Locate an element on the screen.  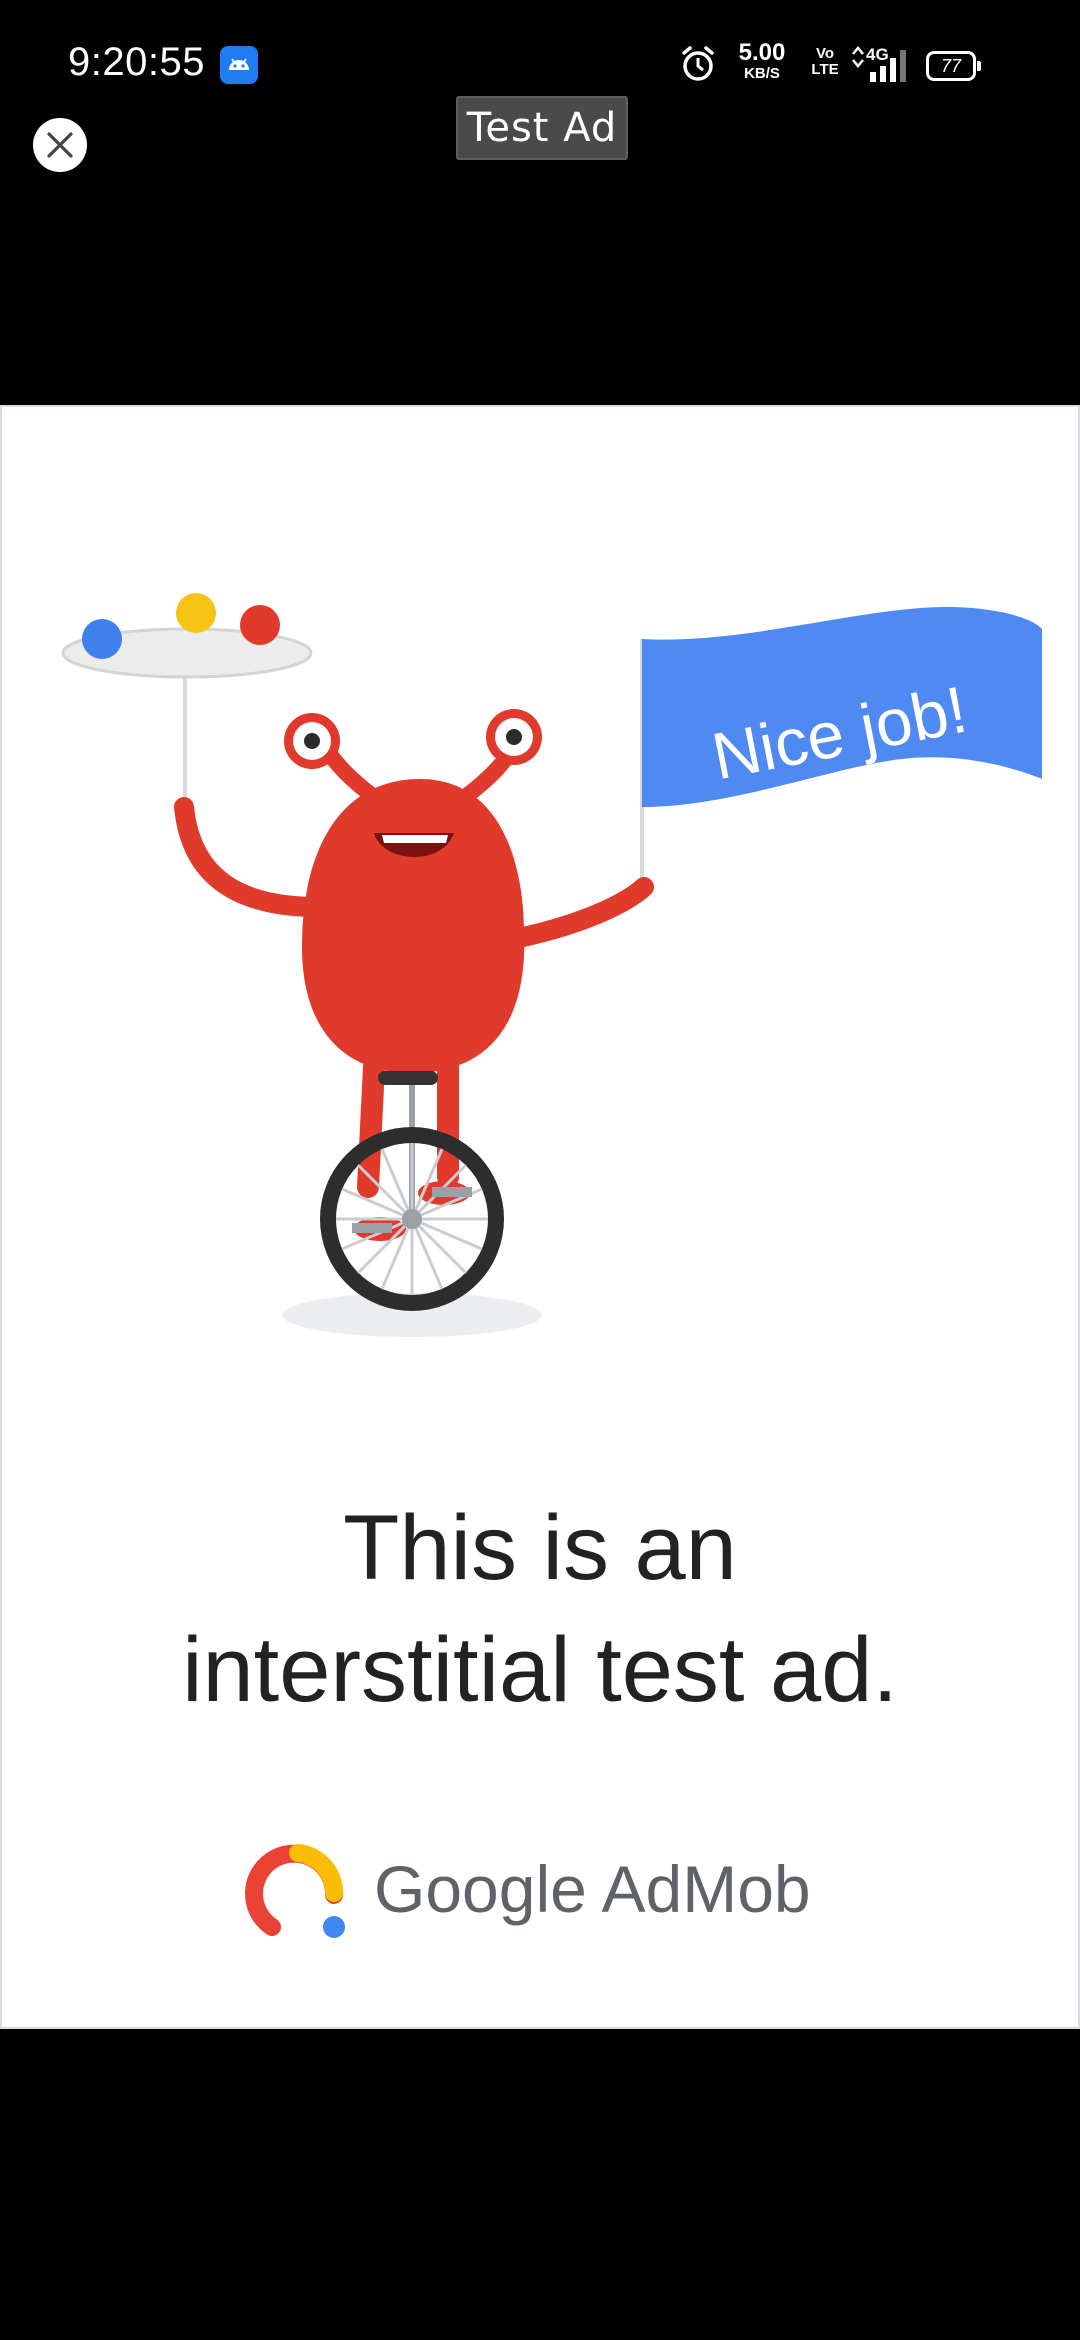
alarm-icon is located at coordinates (698, 63).